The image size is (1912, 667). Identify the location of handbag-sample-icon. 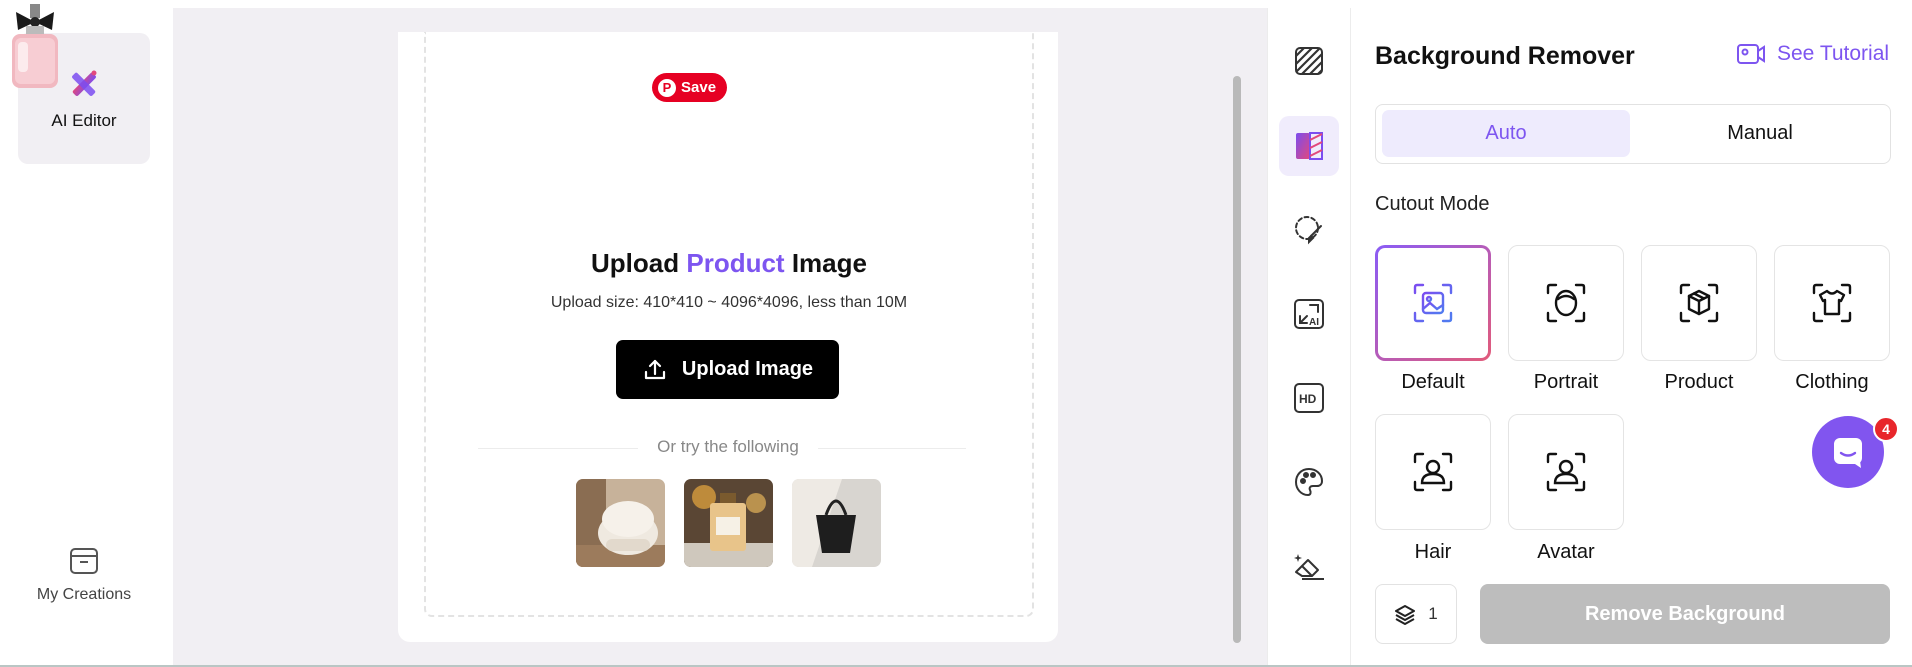
(836, 523).